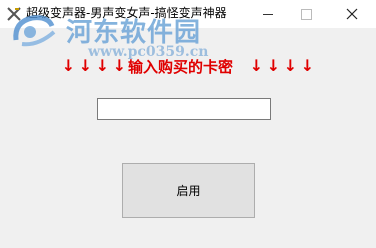 This screenshot has height=248, width=376. I want to click on maximize-button, so click(306, 14).